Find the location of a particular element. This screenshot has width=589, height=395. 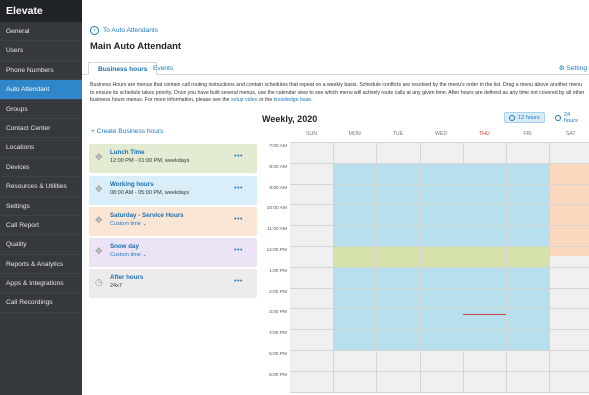

time-label: 11:00 AM is located at coordinates (277, 230).